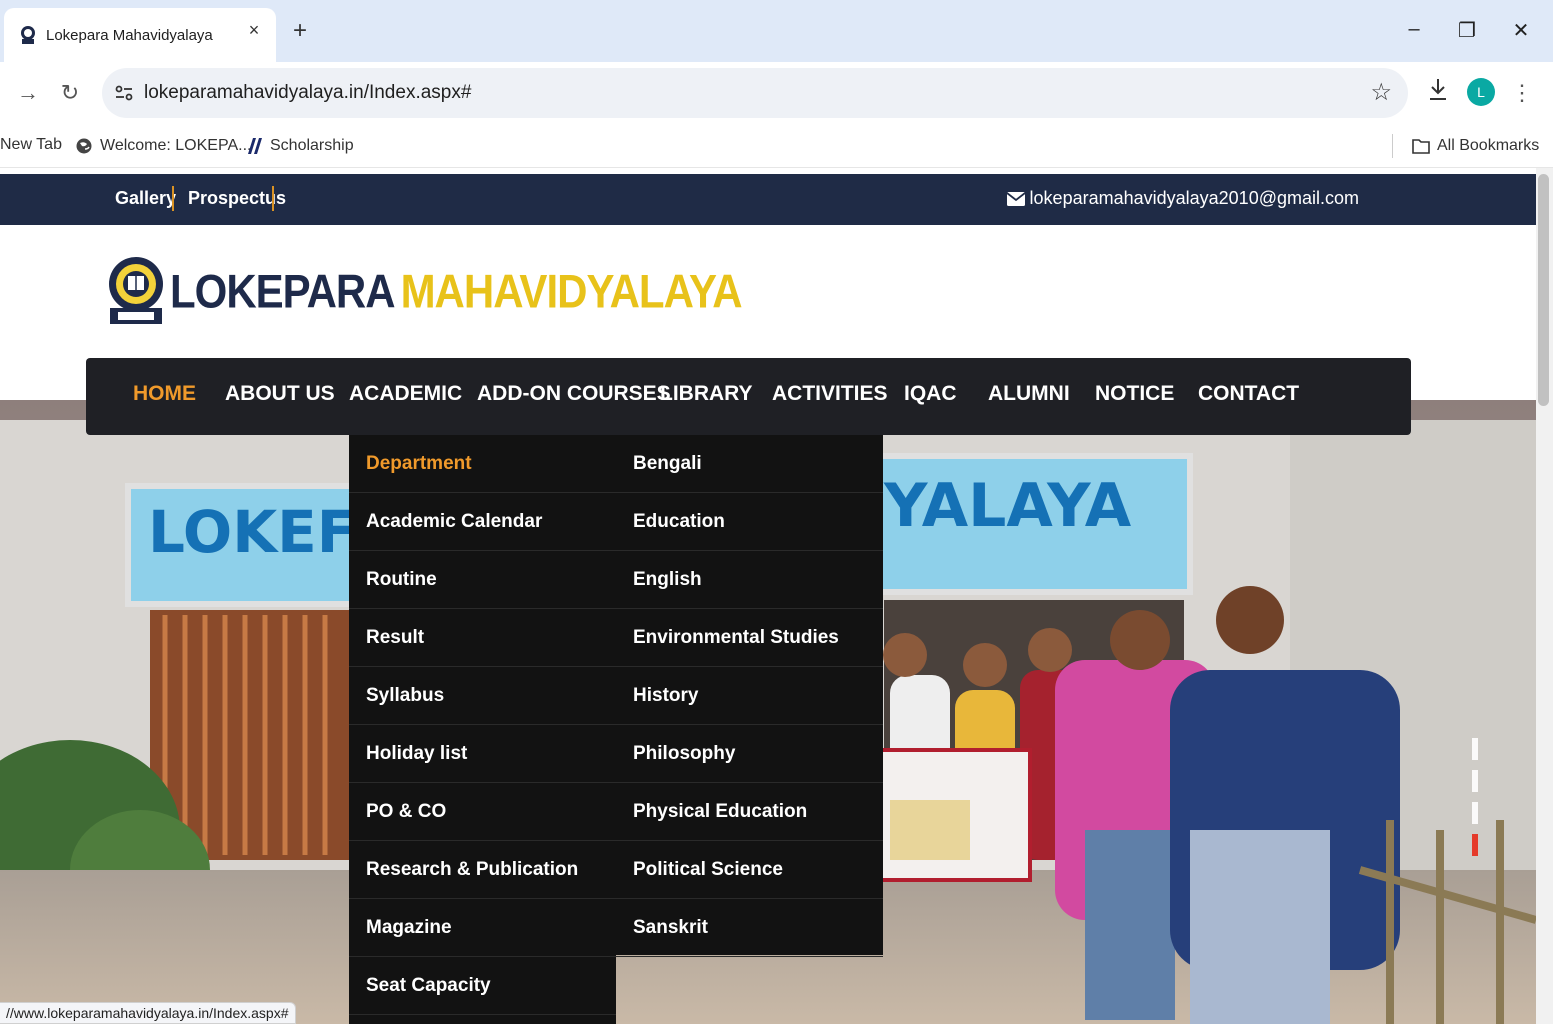  I want to click on browser-tab: Lokepara Mahavidyalaya ×, so click(140, 35).